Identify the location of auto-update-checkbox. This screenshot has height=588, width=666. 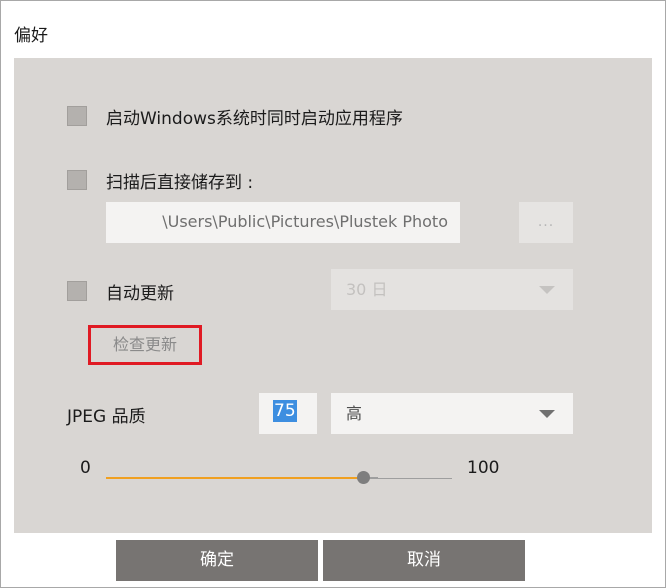
(77, 291).